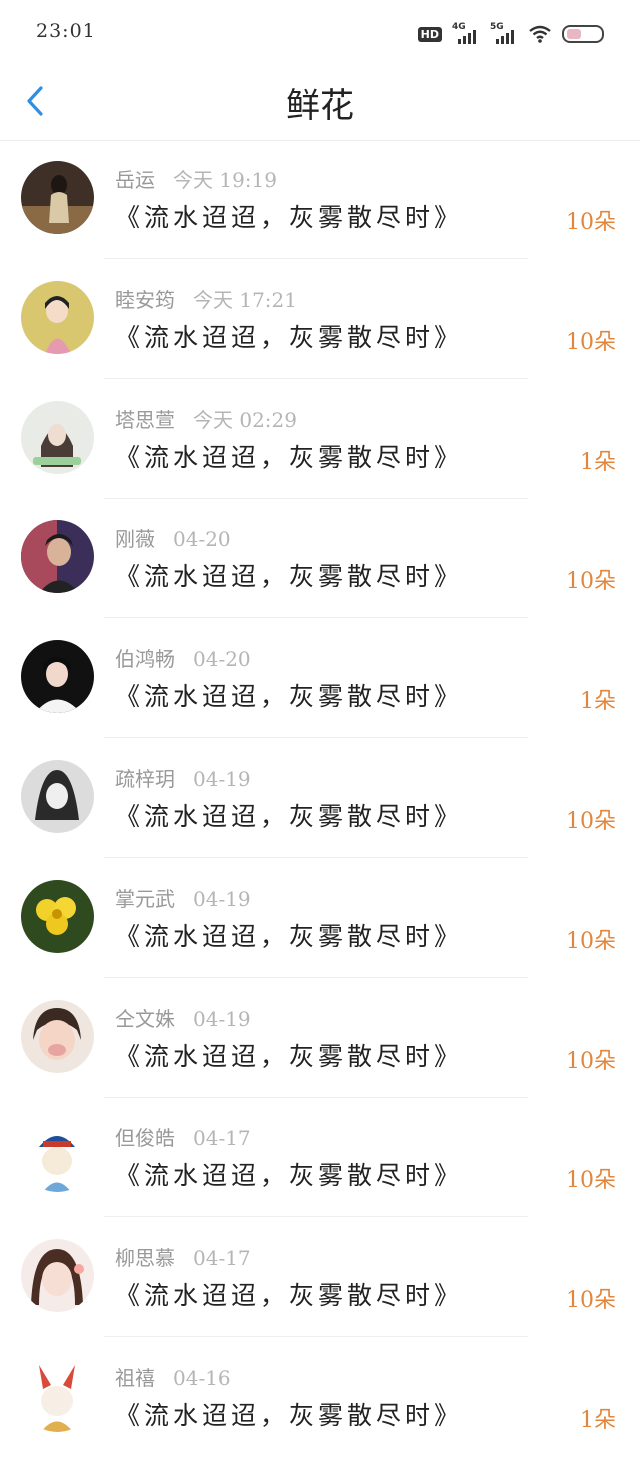 This screenshot has height=1458, width=640. What do you see at coordinates (145, 419) in the screenshot?
I see `sender-name: 塔思萱` at bounding box center [145, 419].